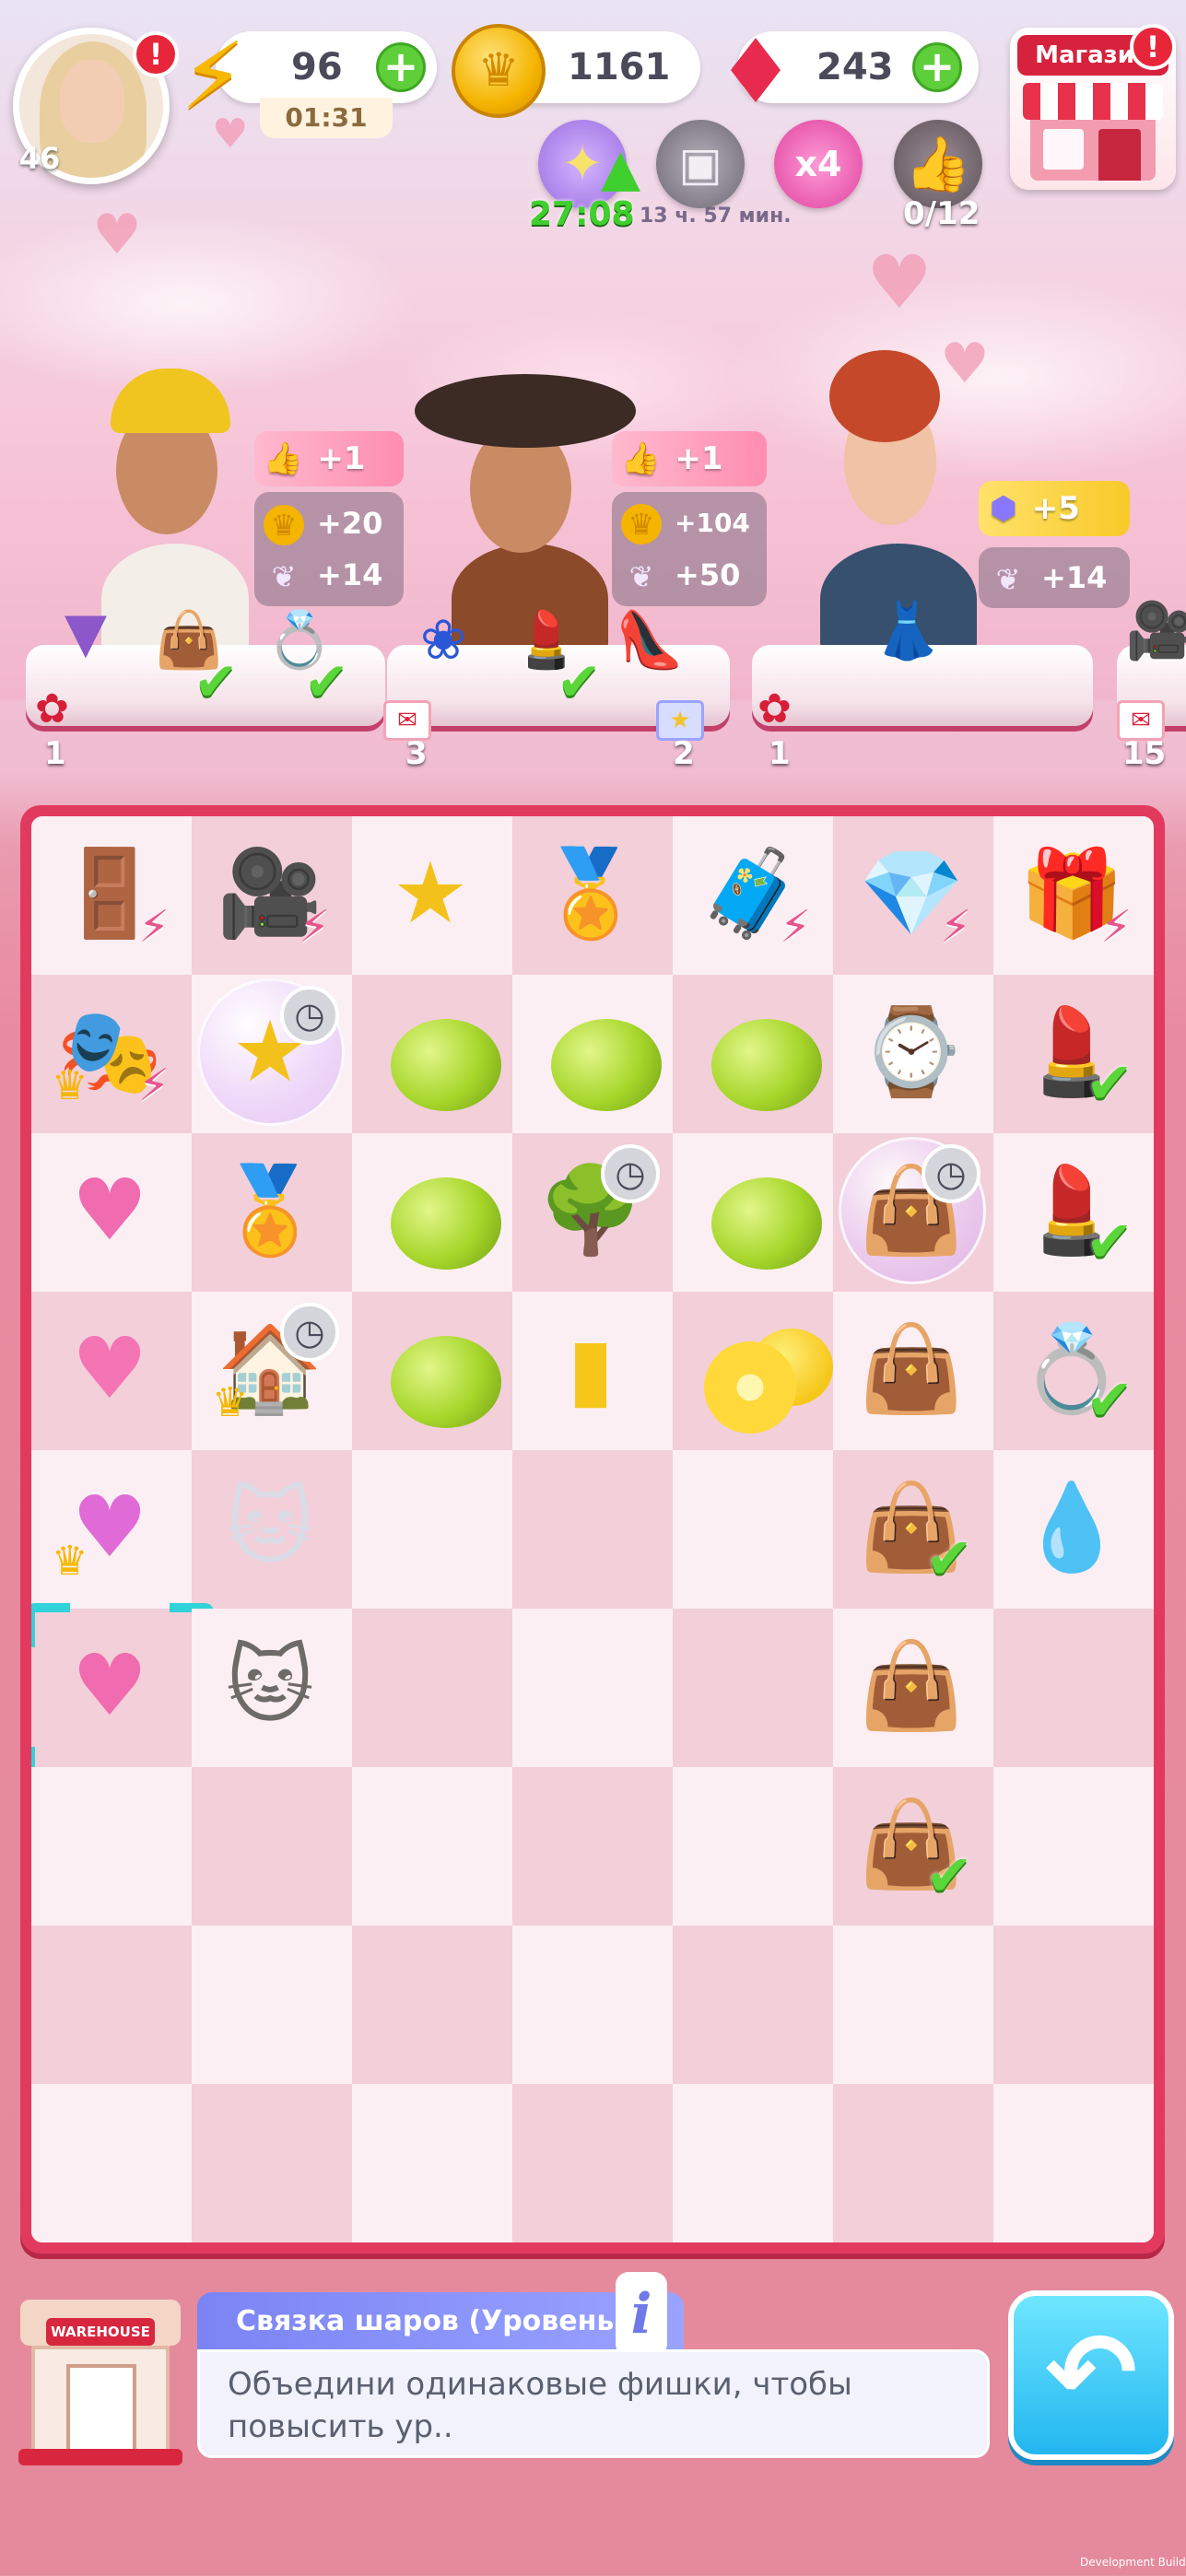 This screenshot has height=2576, width=1186. Describe the element at coordinates (272, 895) in the screenshot. I see `board-cell: 🎥 ⚡` at that location.